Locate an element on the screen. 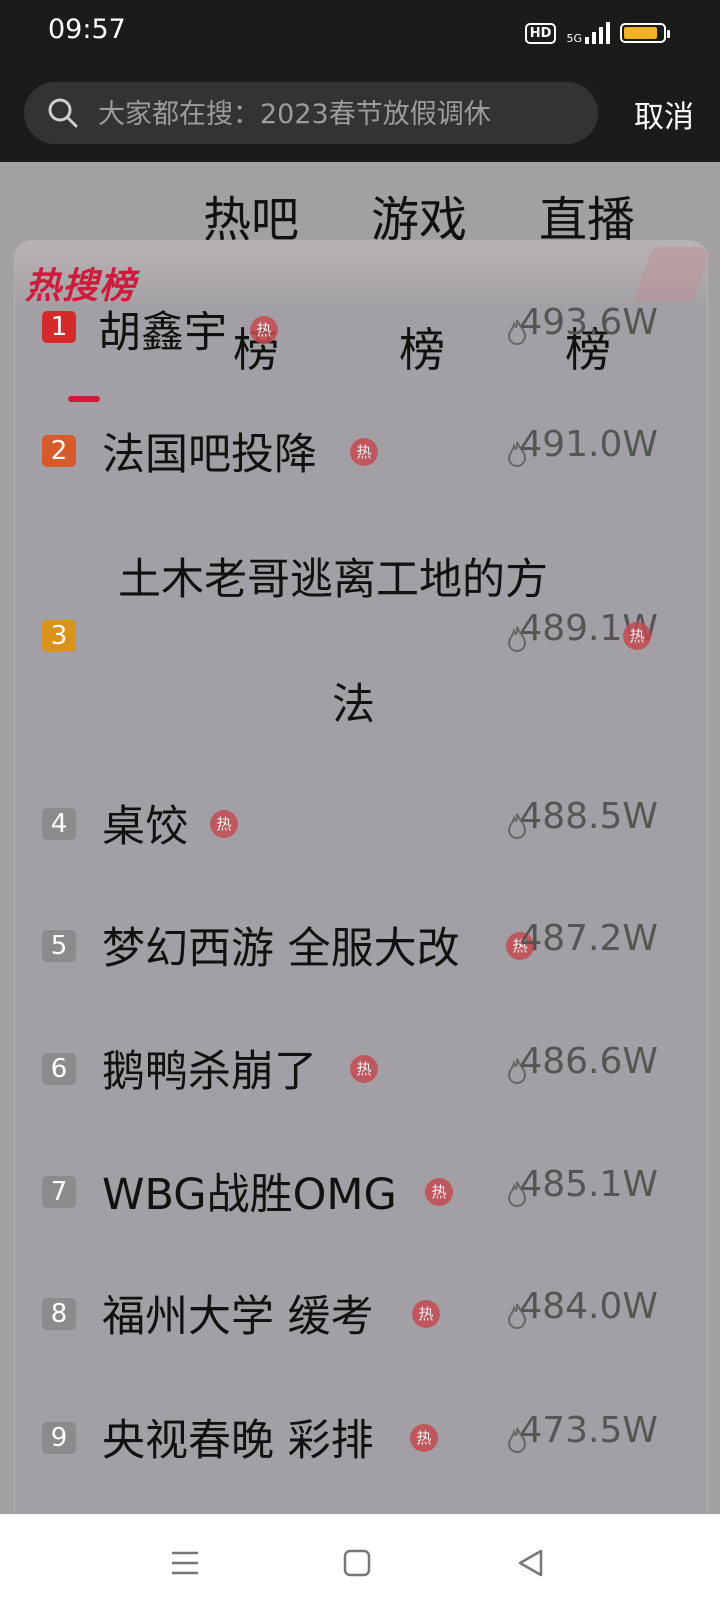 The width and height of the screenshot is (720, 1612). item-title: 鹅鸭杀崩了 is located at coordinates (209, 1072).